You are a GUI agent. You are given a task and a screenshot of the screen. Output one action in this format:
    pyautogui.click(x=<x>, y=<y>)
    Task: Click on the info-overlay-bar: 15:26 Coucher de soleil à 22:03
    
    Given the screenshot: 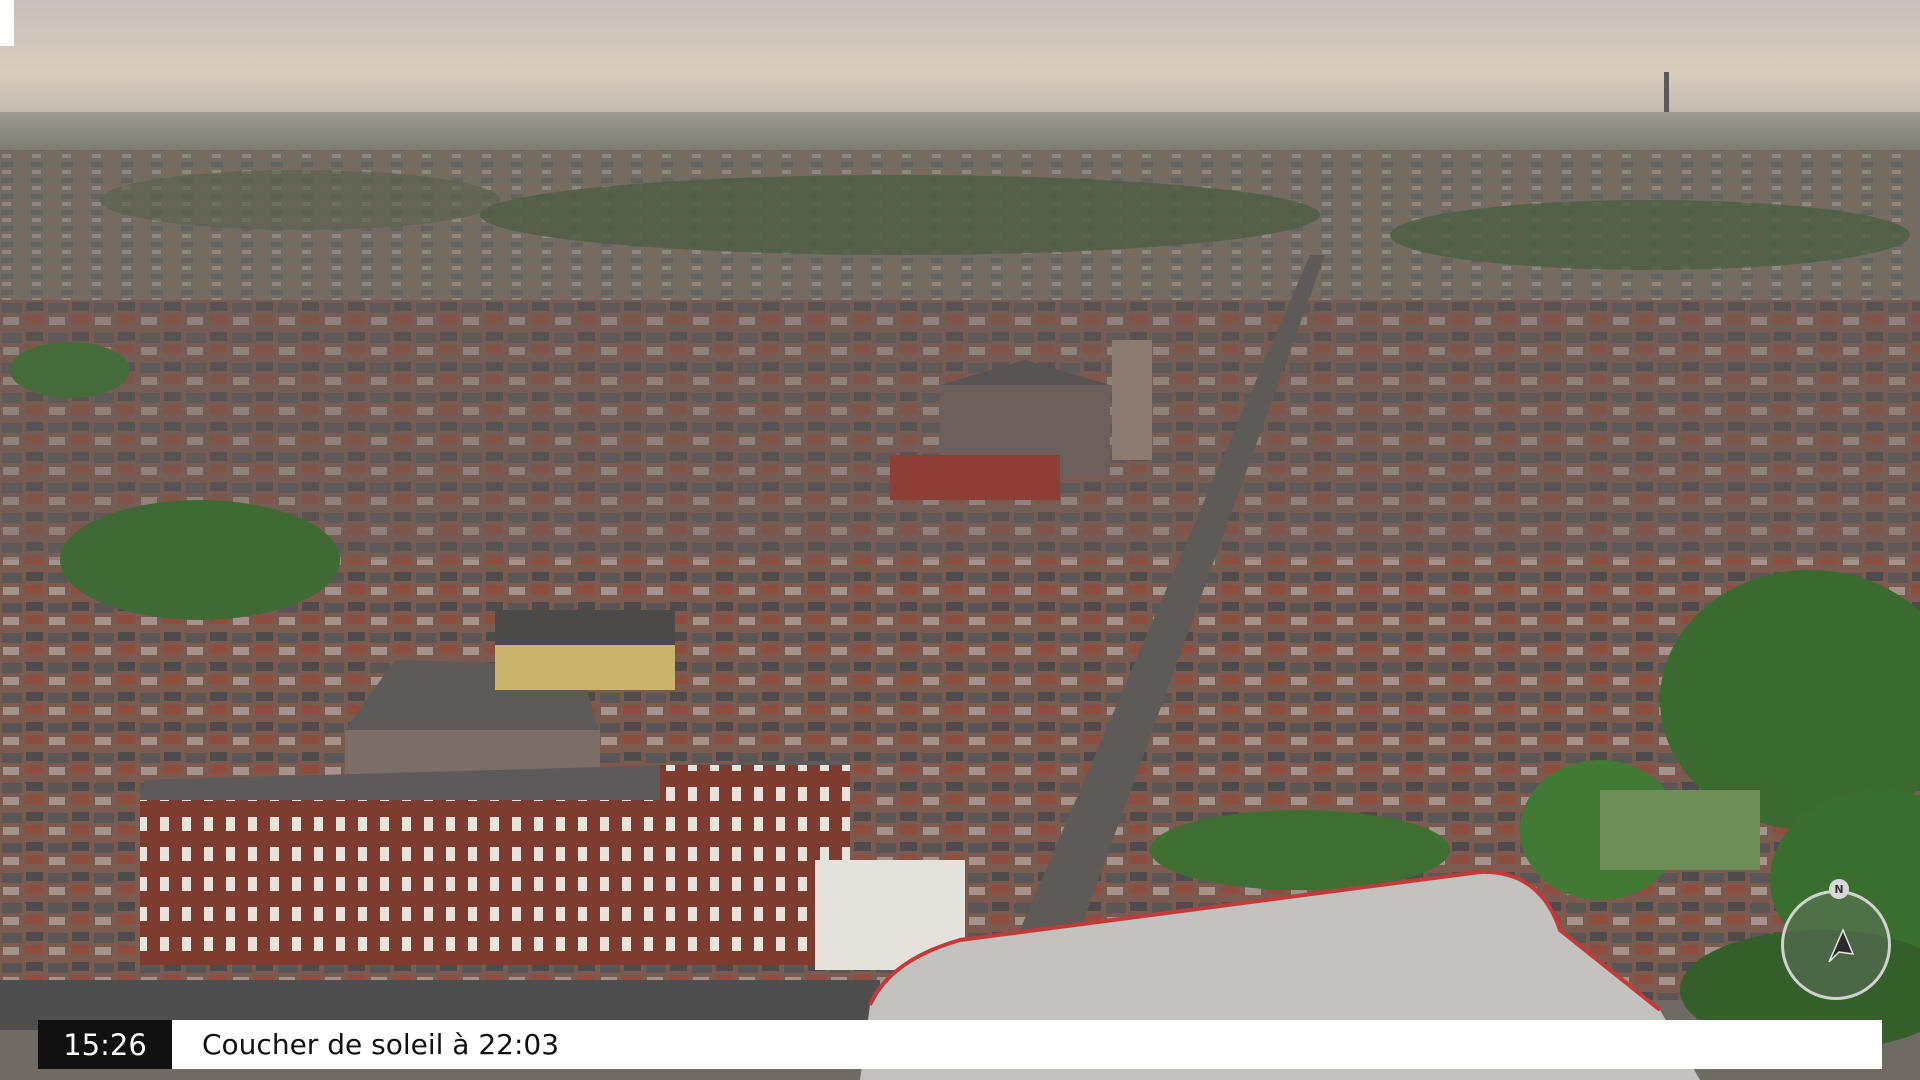 What is the action you would take?
    pyautogui.click(x=960, y=1044)
    